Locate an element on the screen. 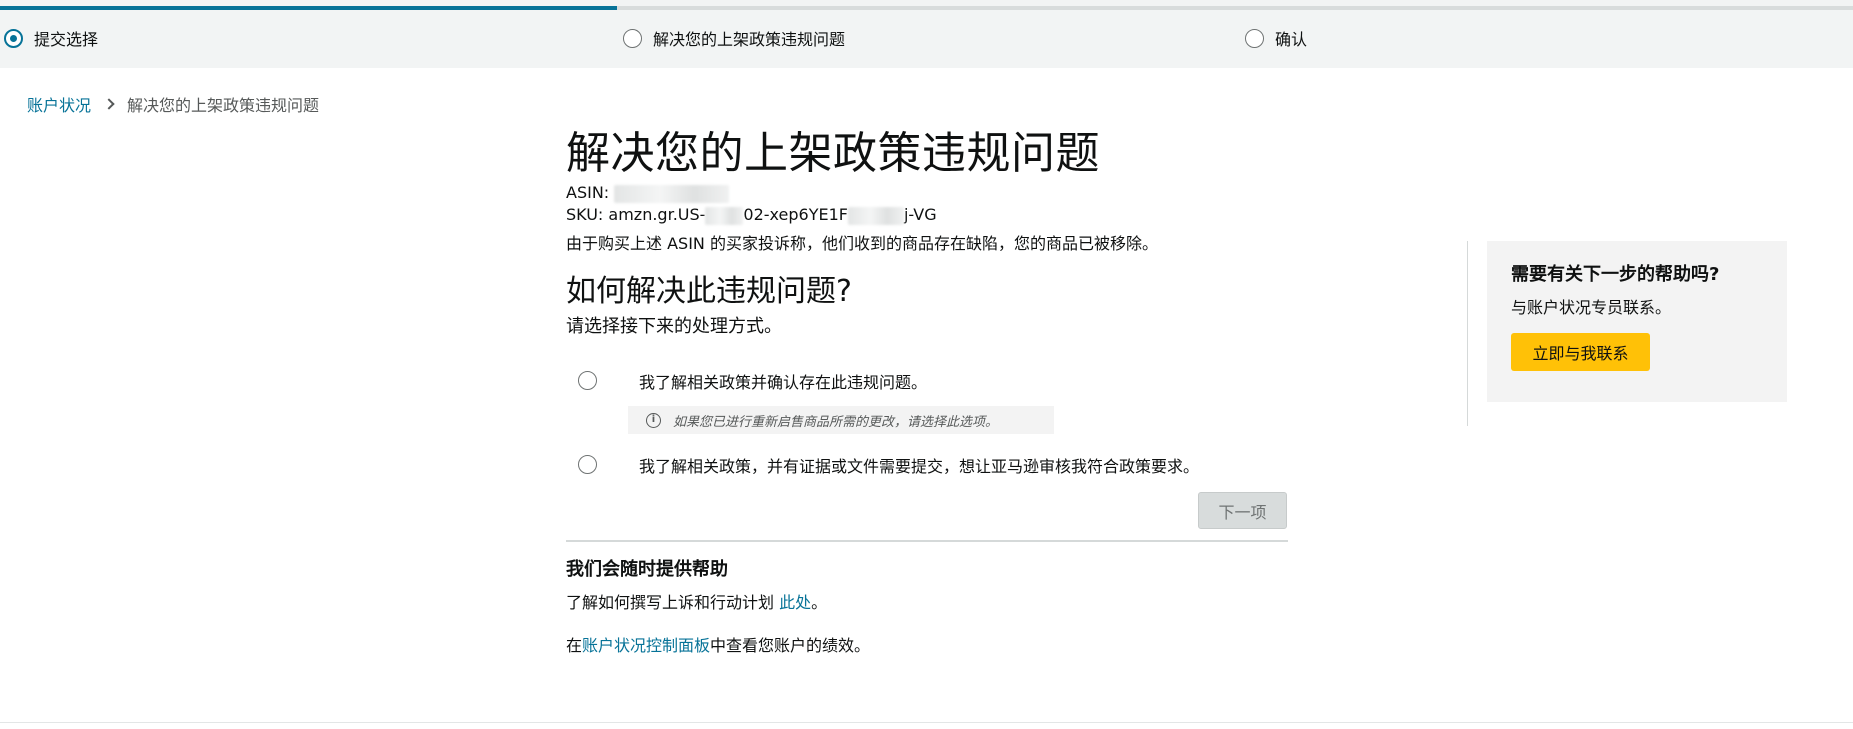 The height and width of the screenshot is (729, 1853). breadcrumb: 账户状况 解决您的上架政策违规问题 is located at coordinates (173, 104).